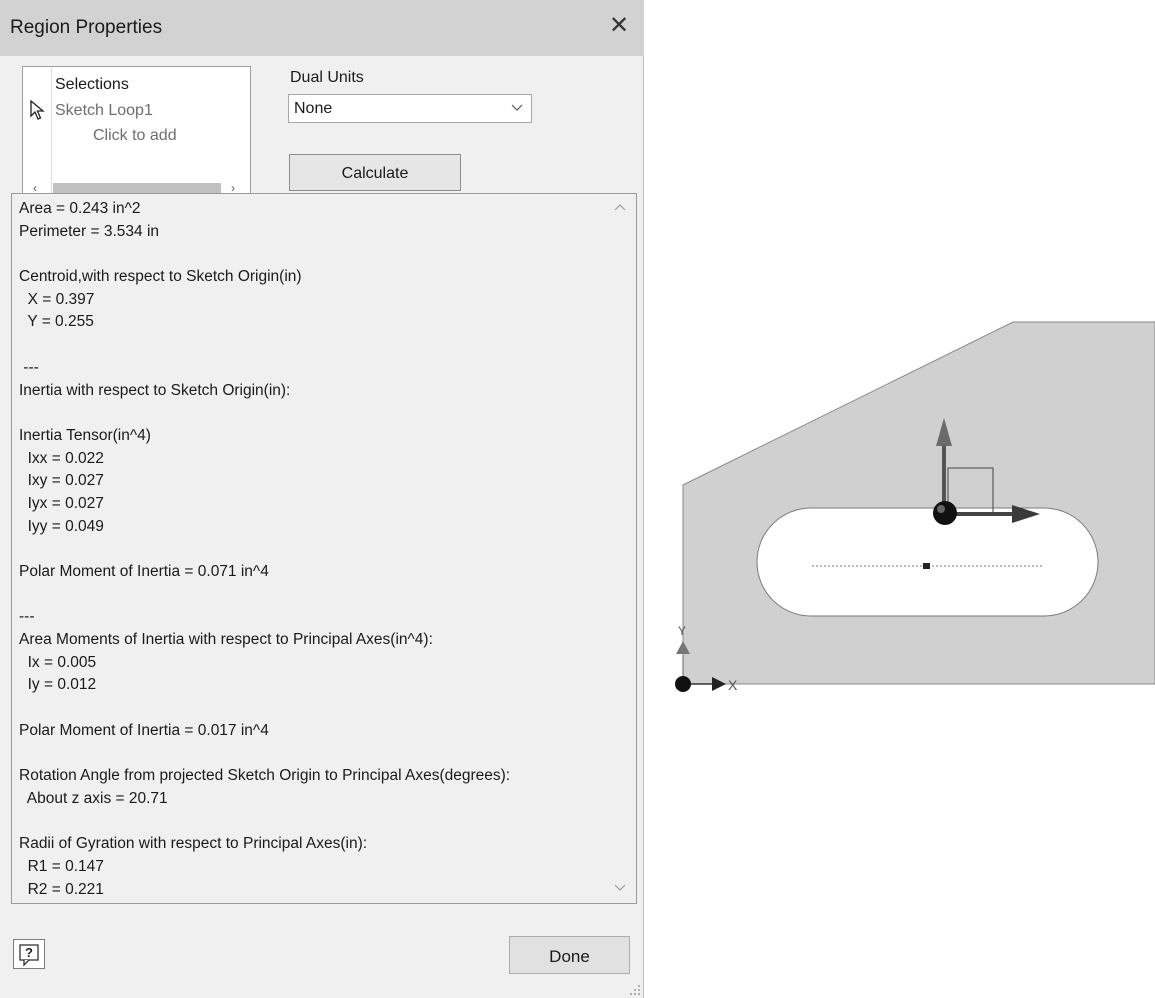 This screenshot has width=1155, height=998. I want to click on close-icon: ✕, so click(619, 25).